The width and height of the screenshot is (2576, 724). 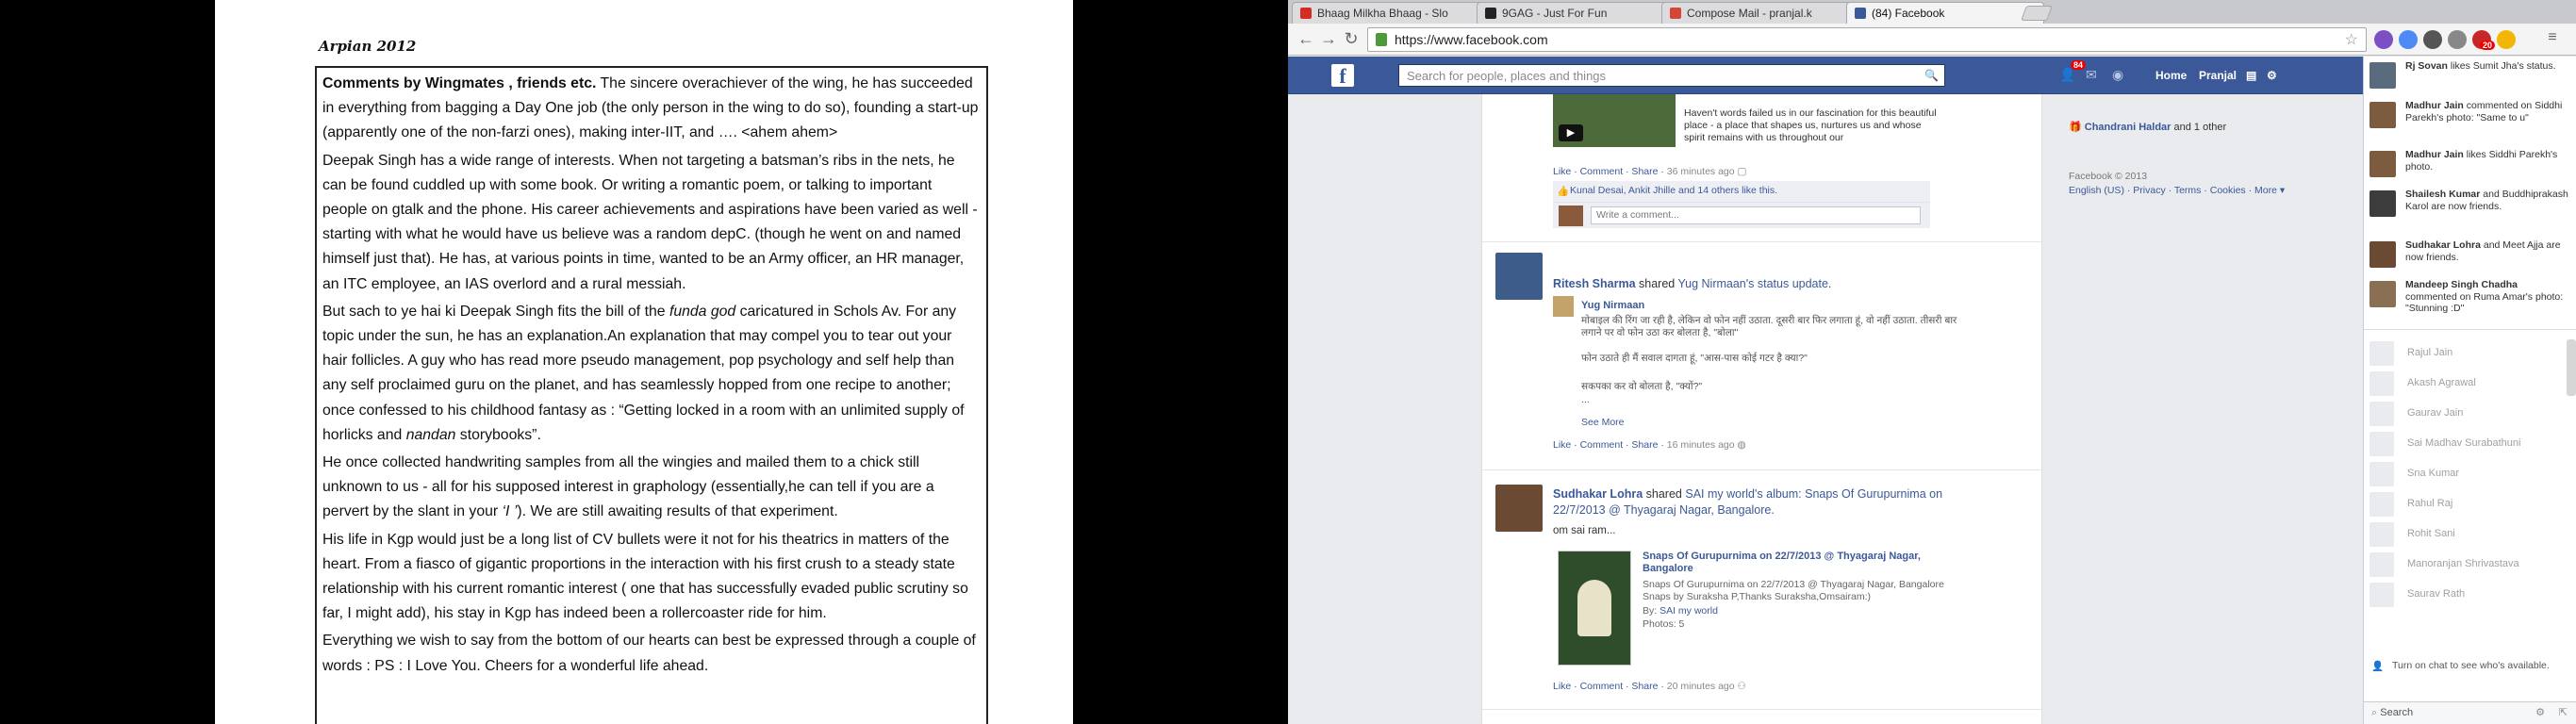 What do you see at coordinates (1741, 686) in the screenshot?
I see `friends-icon: ⚇` at bounding box center [1741, 686].